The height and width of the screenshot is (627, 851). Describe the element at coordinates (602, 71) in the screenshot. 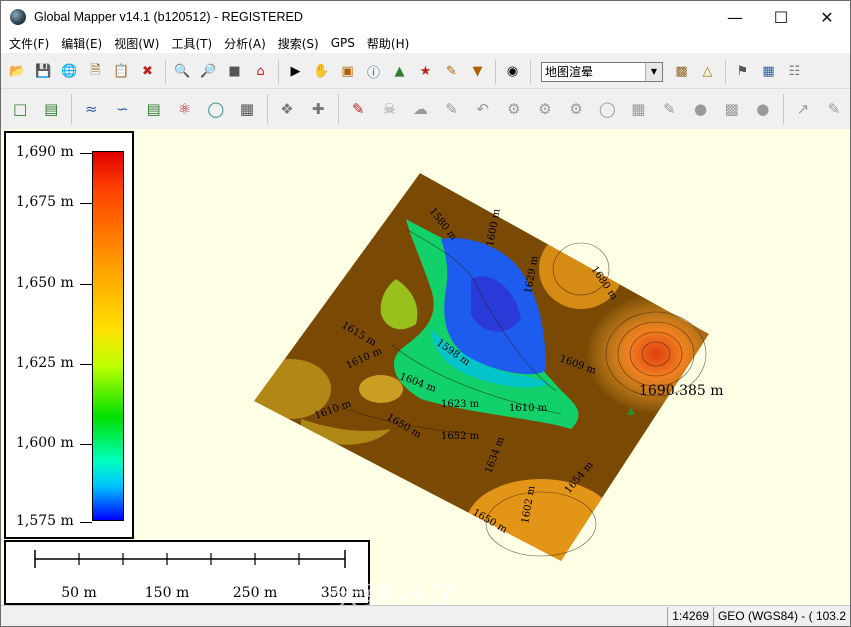

I see `layer-select: 地图渲晕 ▼` at that location.